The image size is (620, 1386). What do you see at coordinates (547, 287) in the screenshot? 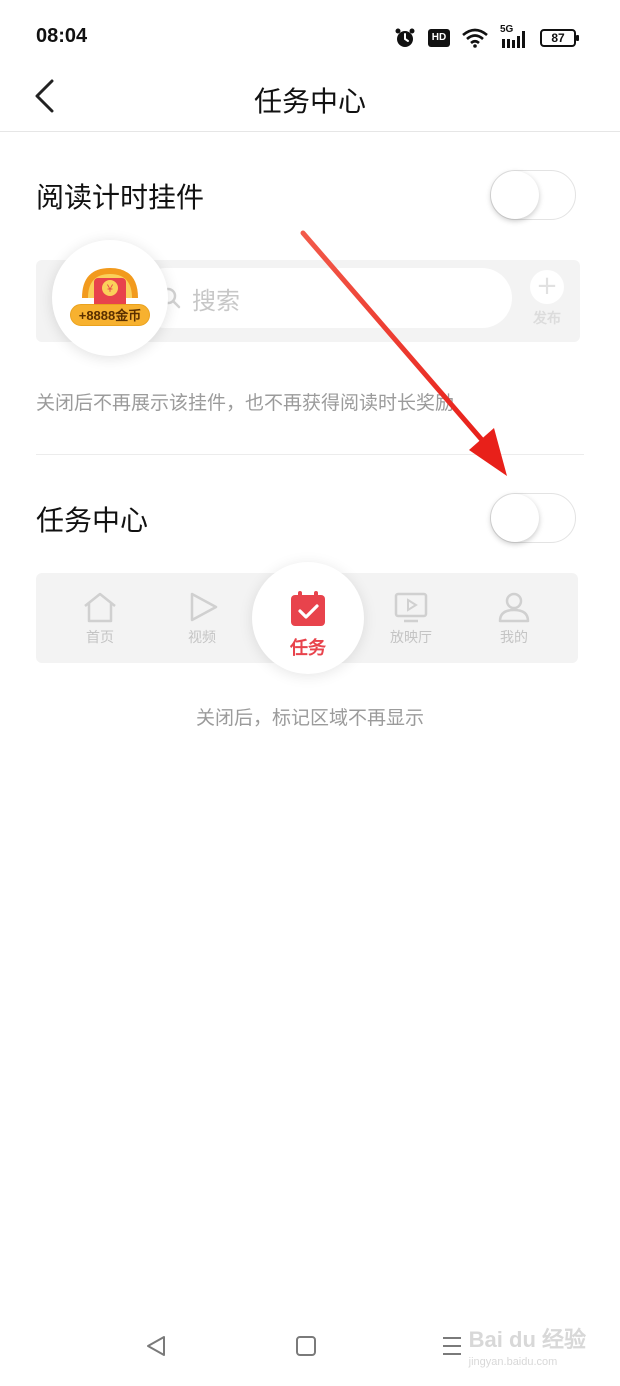
I see `plus-icon: +` at bounding box center [547, 287].